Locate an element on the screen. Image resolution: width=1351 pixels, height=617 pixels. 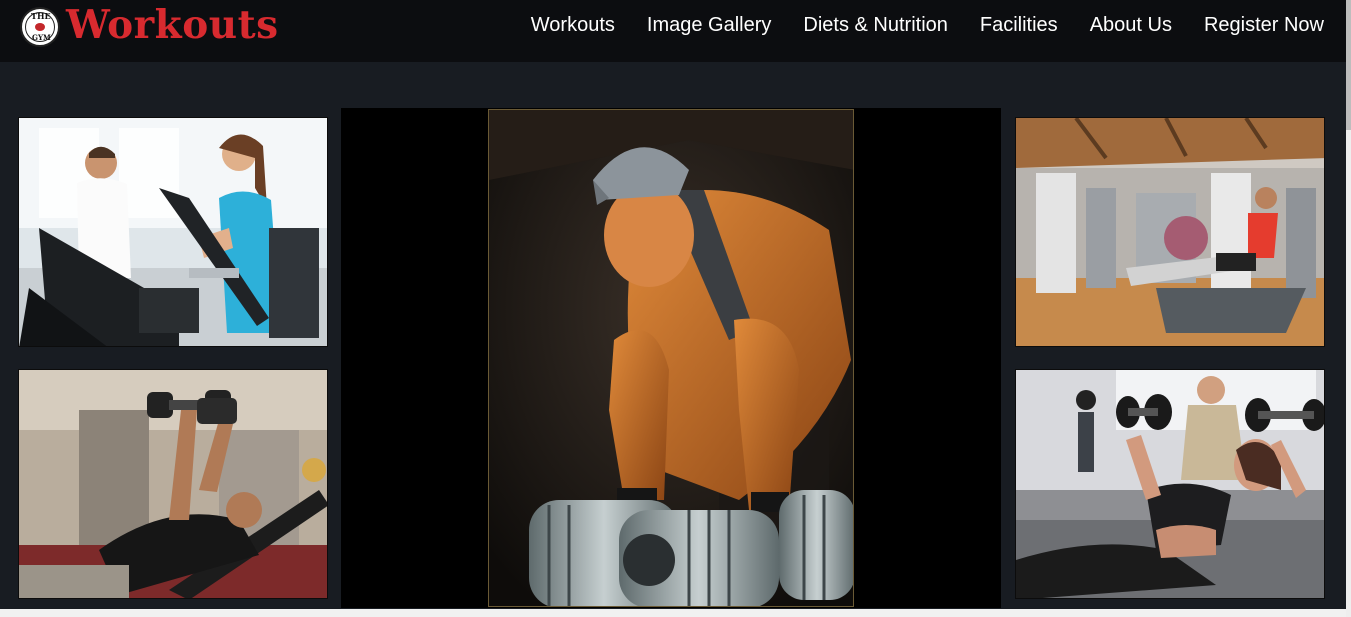
page-bottom-edge is located at coordinates (673, 613).